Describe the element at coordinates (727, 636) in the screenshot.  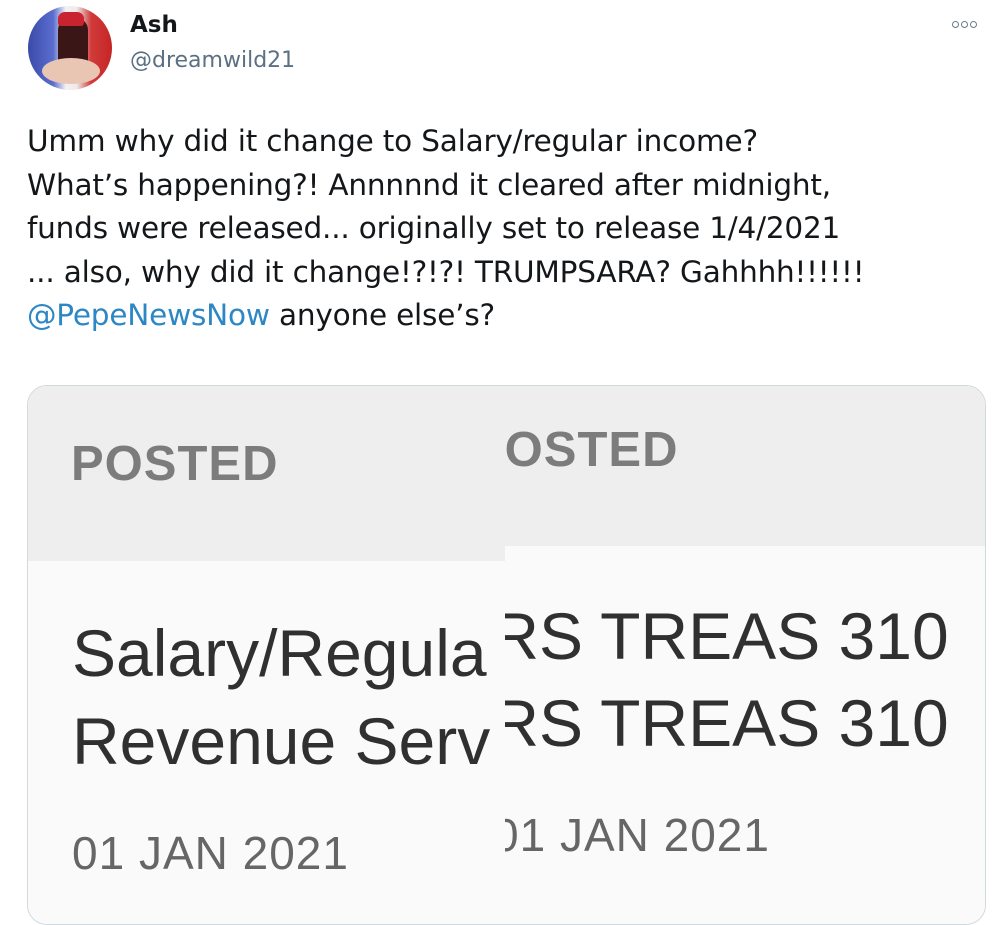
I see `transaction-line-1: IRS TREAS 310` at that location.